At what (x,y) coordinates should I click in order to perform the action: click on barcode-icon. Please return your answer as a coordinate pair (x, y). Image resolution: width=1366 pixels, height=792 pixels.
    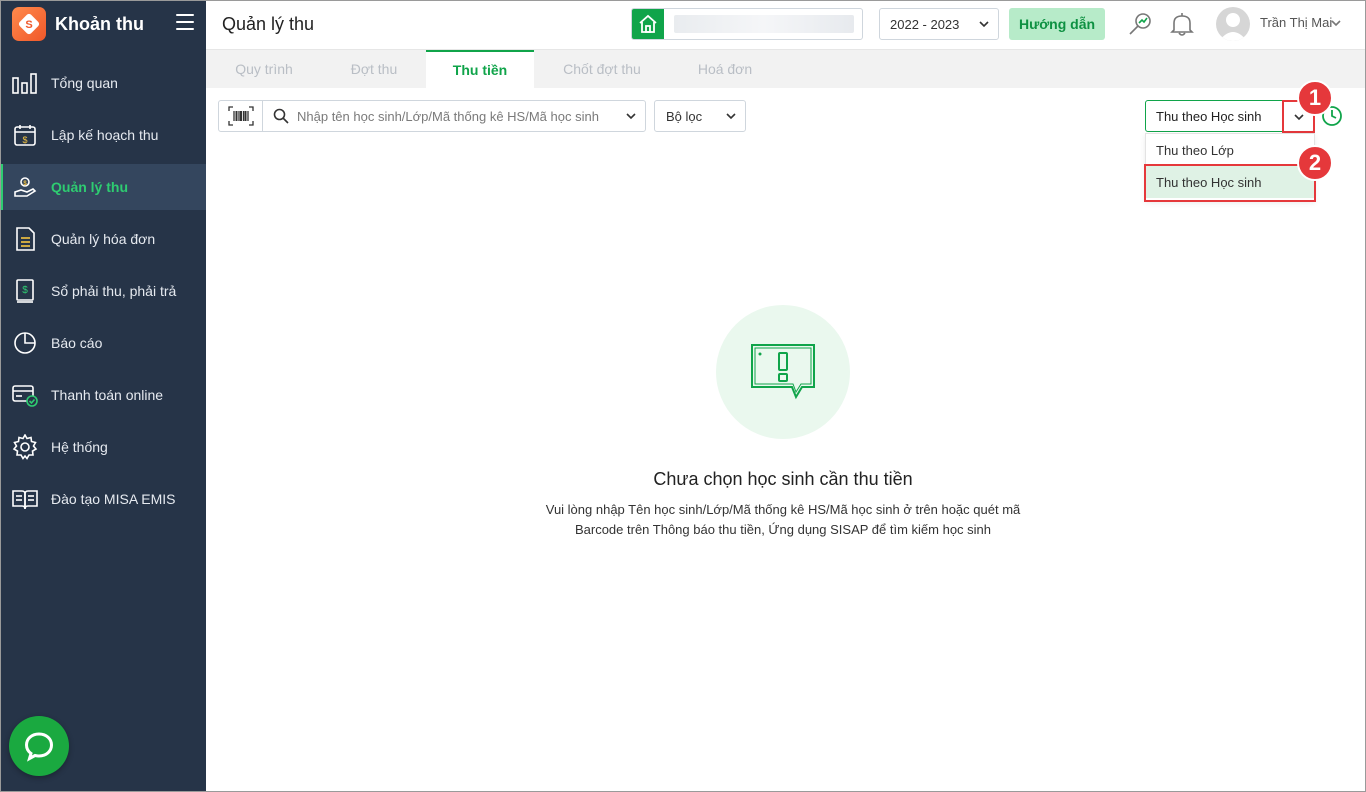
    Looking at the image, I should click on (240, 116).